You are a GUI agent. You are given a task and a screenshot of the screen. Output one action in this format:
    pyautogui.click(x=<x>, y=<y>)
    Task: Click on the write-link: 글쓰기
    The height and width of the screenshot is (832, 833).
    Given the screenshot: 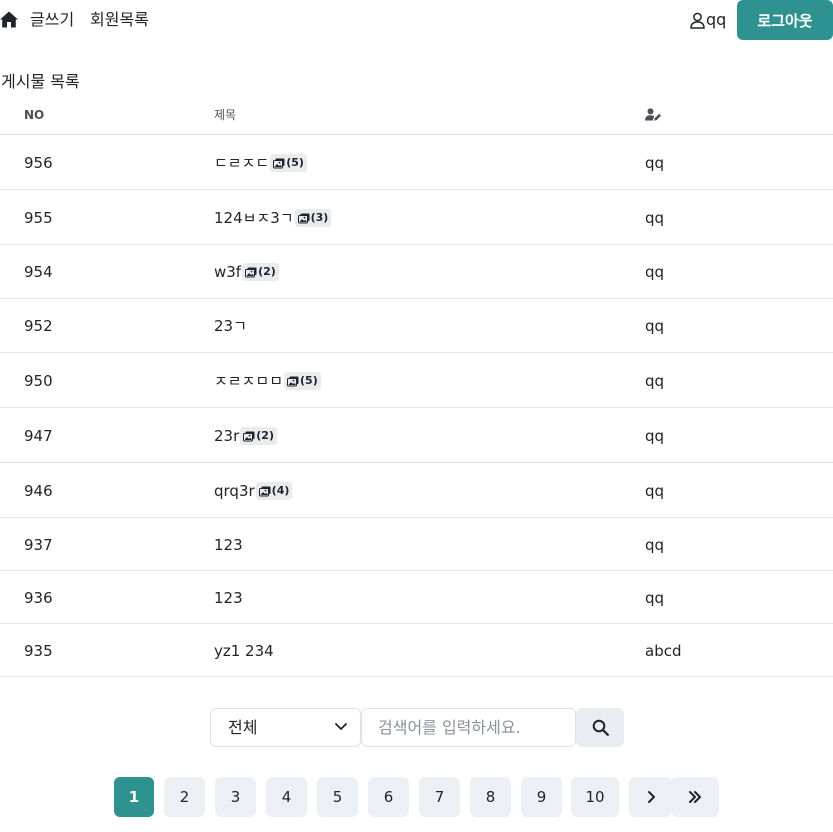 What is the action you would take?
    pyautogui.click(x=52, y=20)
    